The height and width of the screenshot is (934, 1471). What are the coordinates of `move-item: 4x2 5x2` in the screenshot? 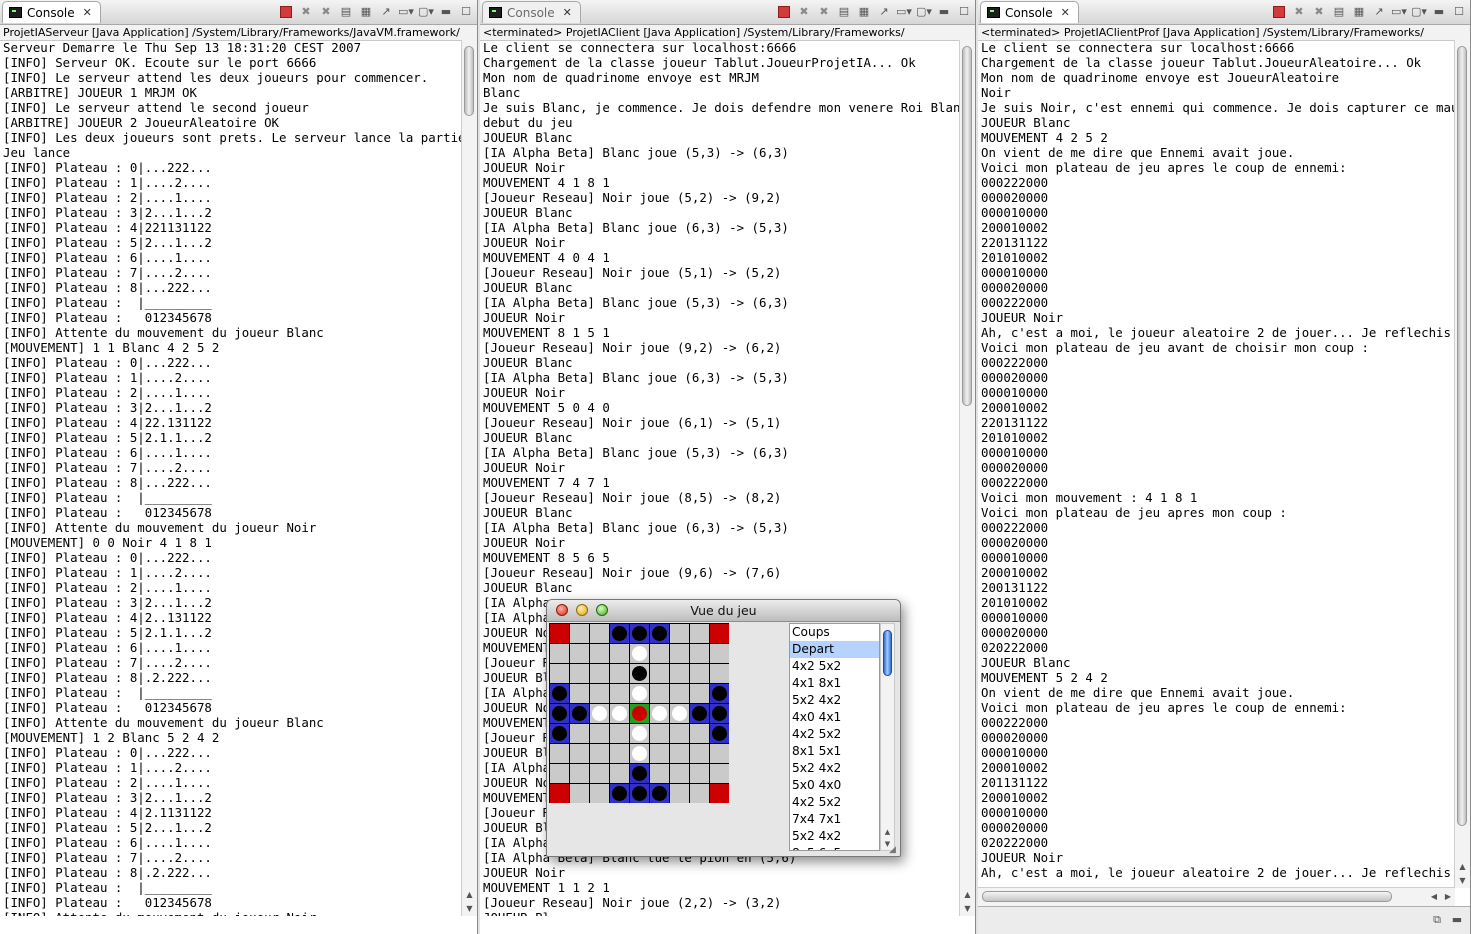 It's located at (834, 666).